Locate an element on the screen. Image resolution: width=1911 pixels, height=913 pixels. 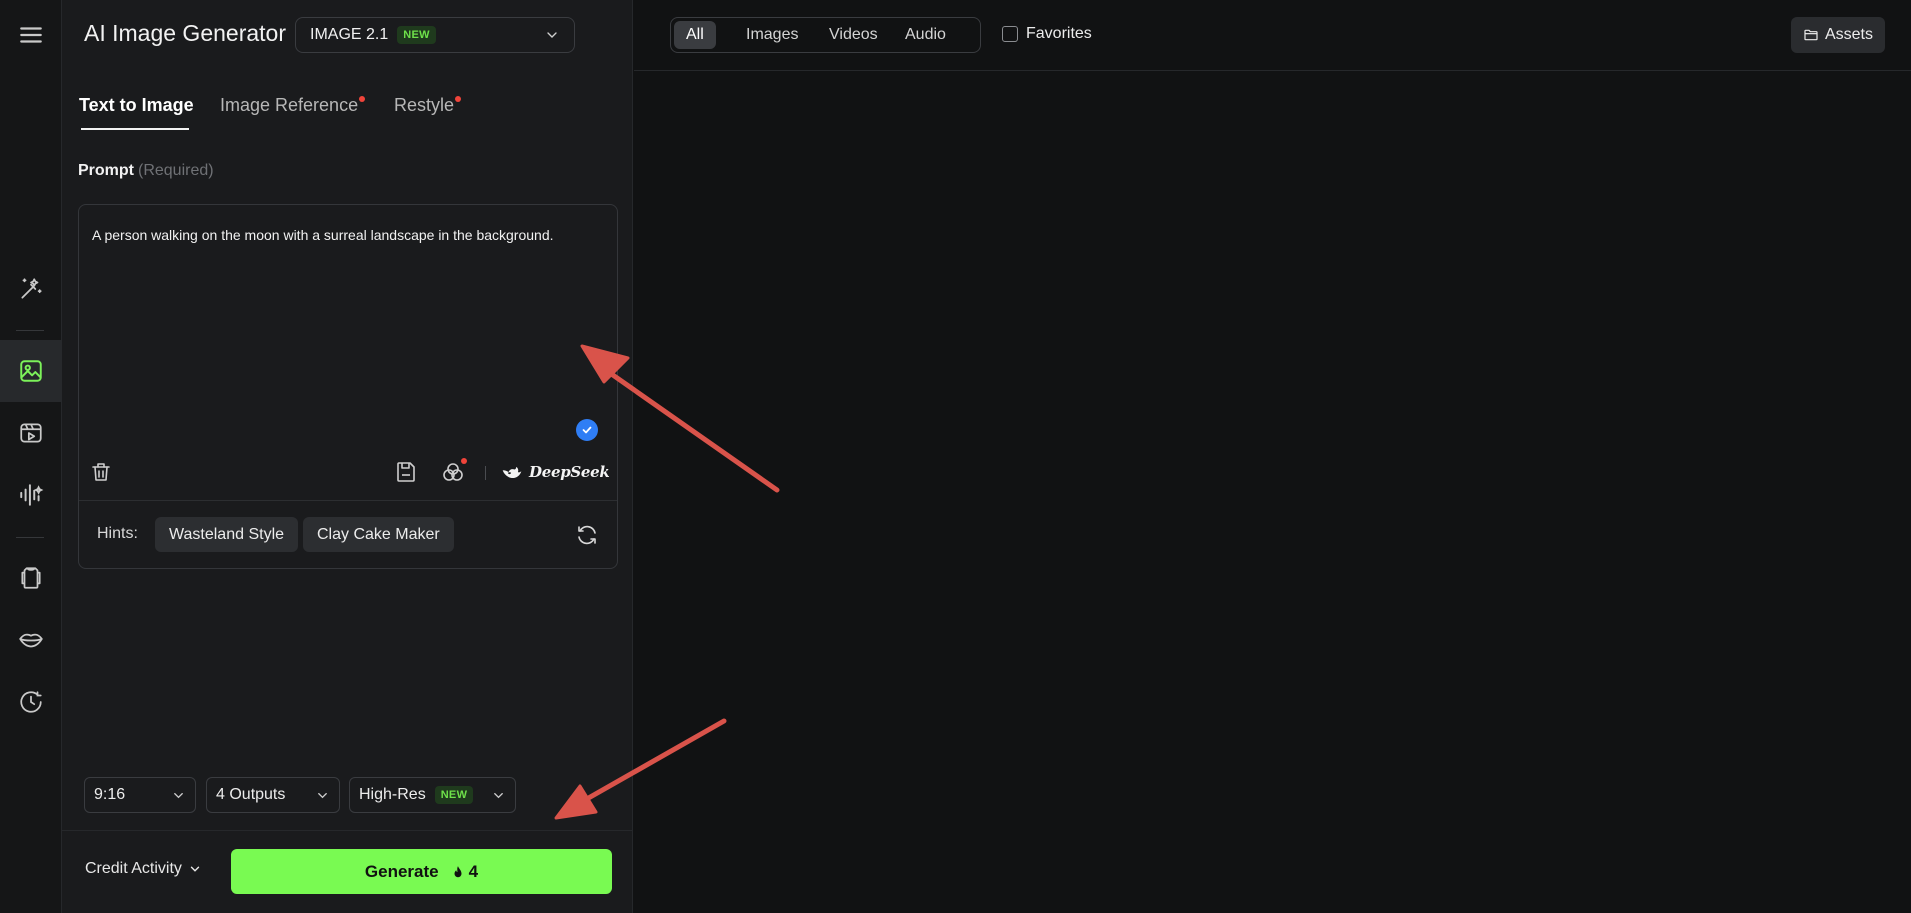
deepseek-whale-icon is located at coordinates (512, 472).